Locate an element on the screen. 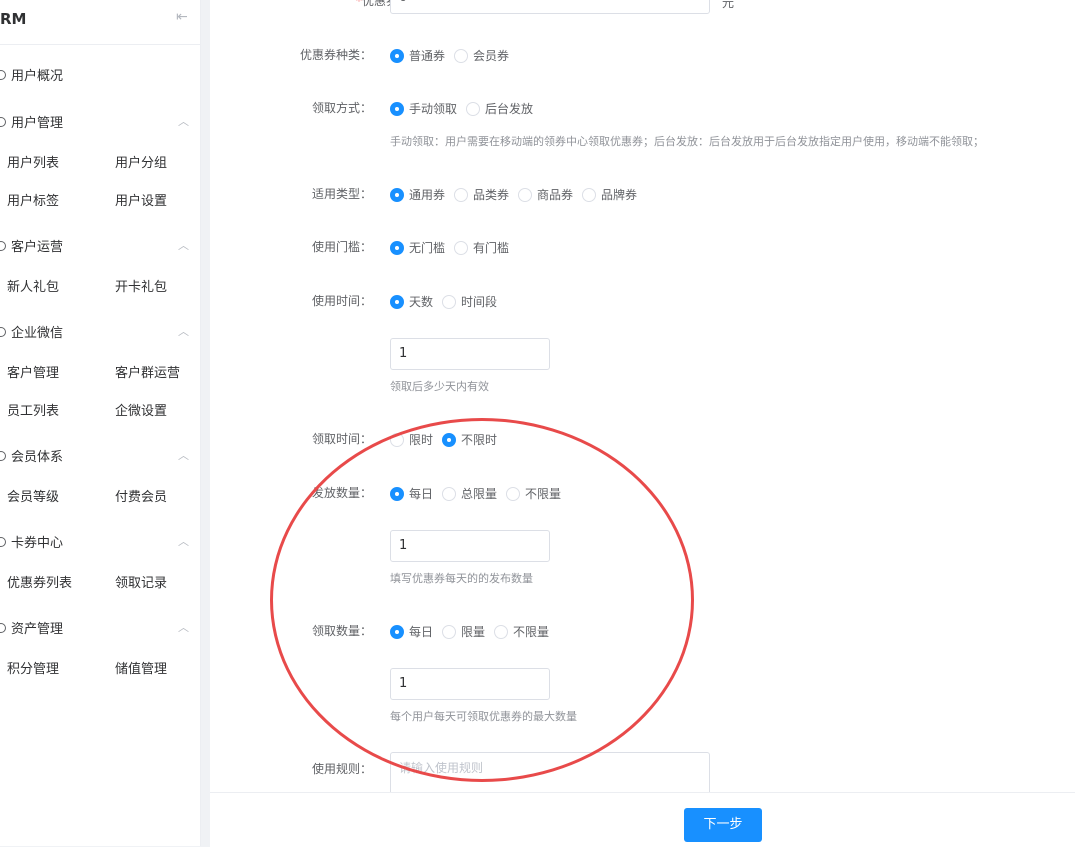  issue-qty-radio-daily: 每日 is located at coordinates (411, 493).